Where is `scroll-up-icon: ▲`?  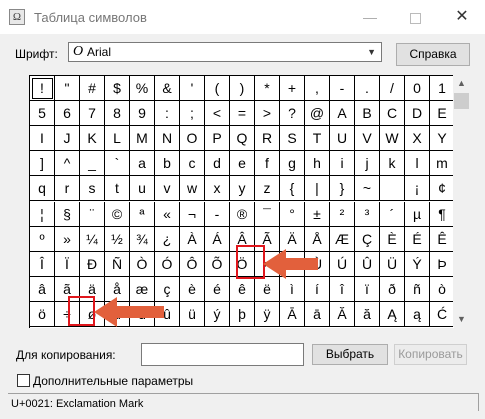 scroll-up-icon: ▲ is located at coordinates (461, 83).